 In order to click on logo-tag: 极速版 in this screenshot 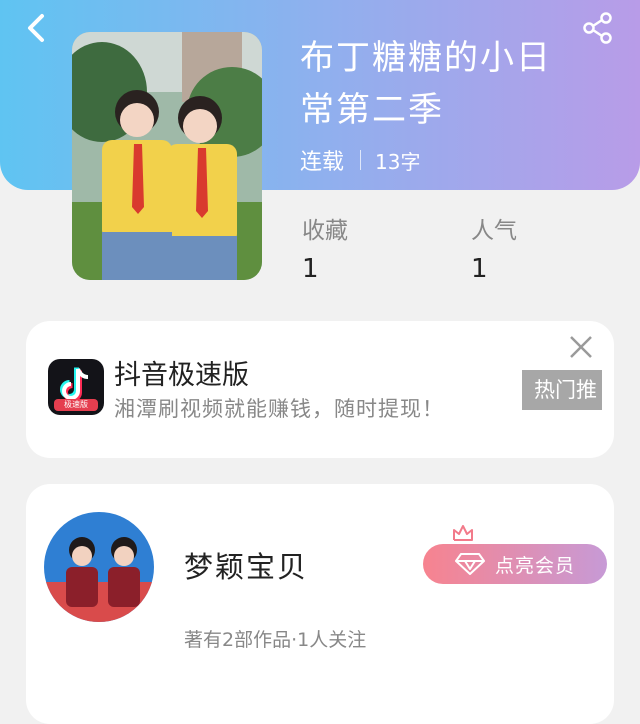, I will do `click(76, 405)`.